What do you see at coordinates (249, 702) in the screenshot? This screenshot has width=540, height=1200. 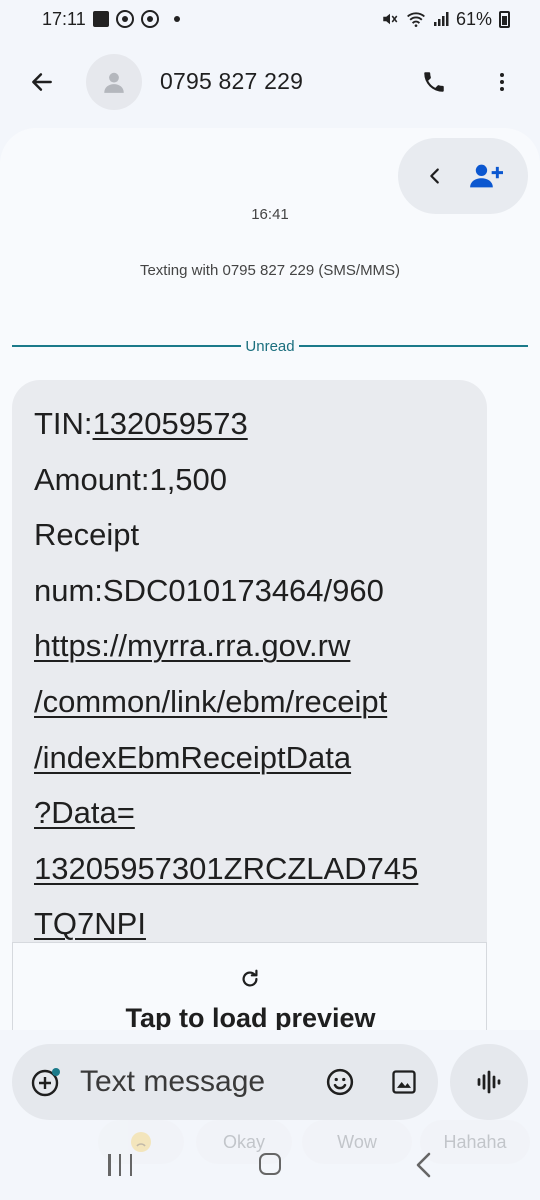 I see `receipt-link: /common/link/ebm/receipt` at bounding box center [249, 702].